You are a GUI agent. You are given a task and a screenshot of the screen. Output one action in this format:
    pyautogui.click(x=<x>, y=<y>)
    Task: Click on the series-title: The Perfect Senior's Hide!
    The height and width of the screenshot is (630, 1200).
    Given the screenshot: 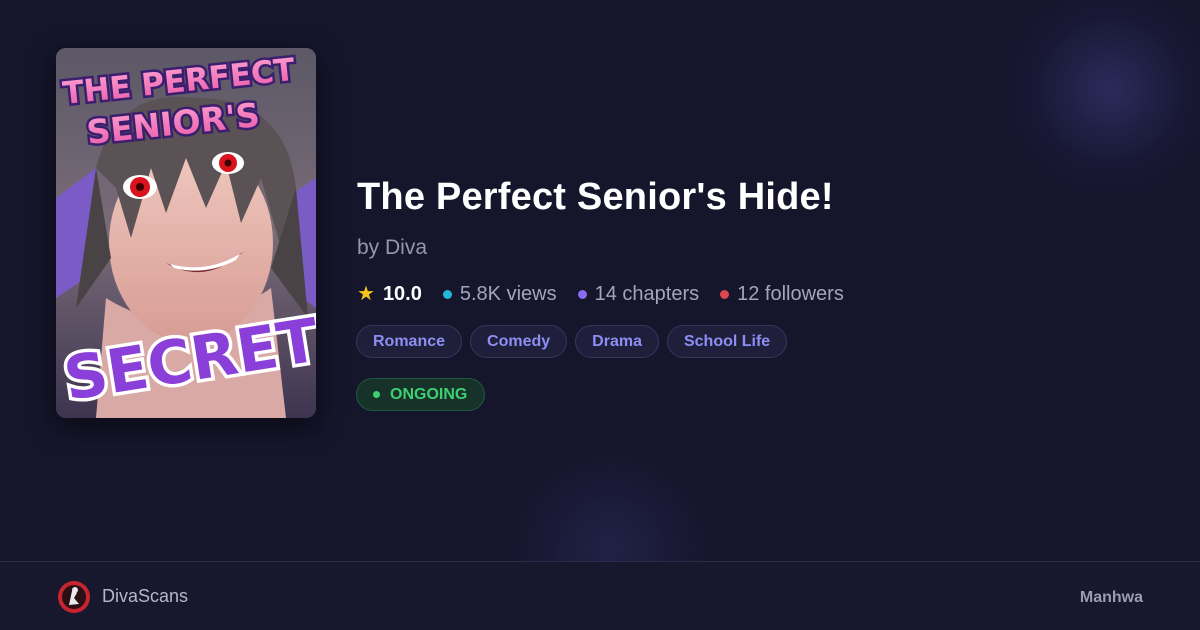 What is the action you would take?
    pyautogui.click(x=595, y=197)
    